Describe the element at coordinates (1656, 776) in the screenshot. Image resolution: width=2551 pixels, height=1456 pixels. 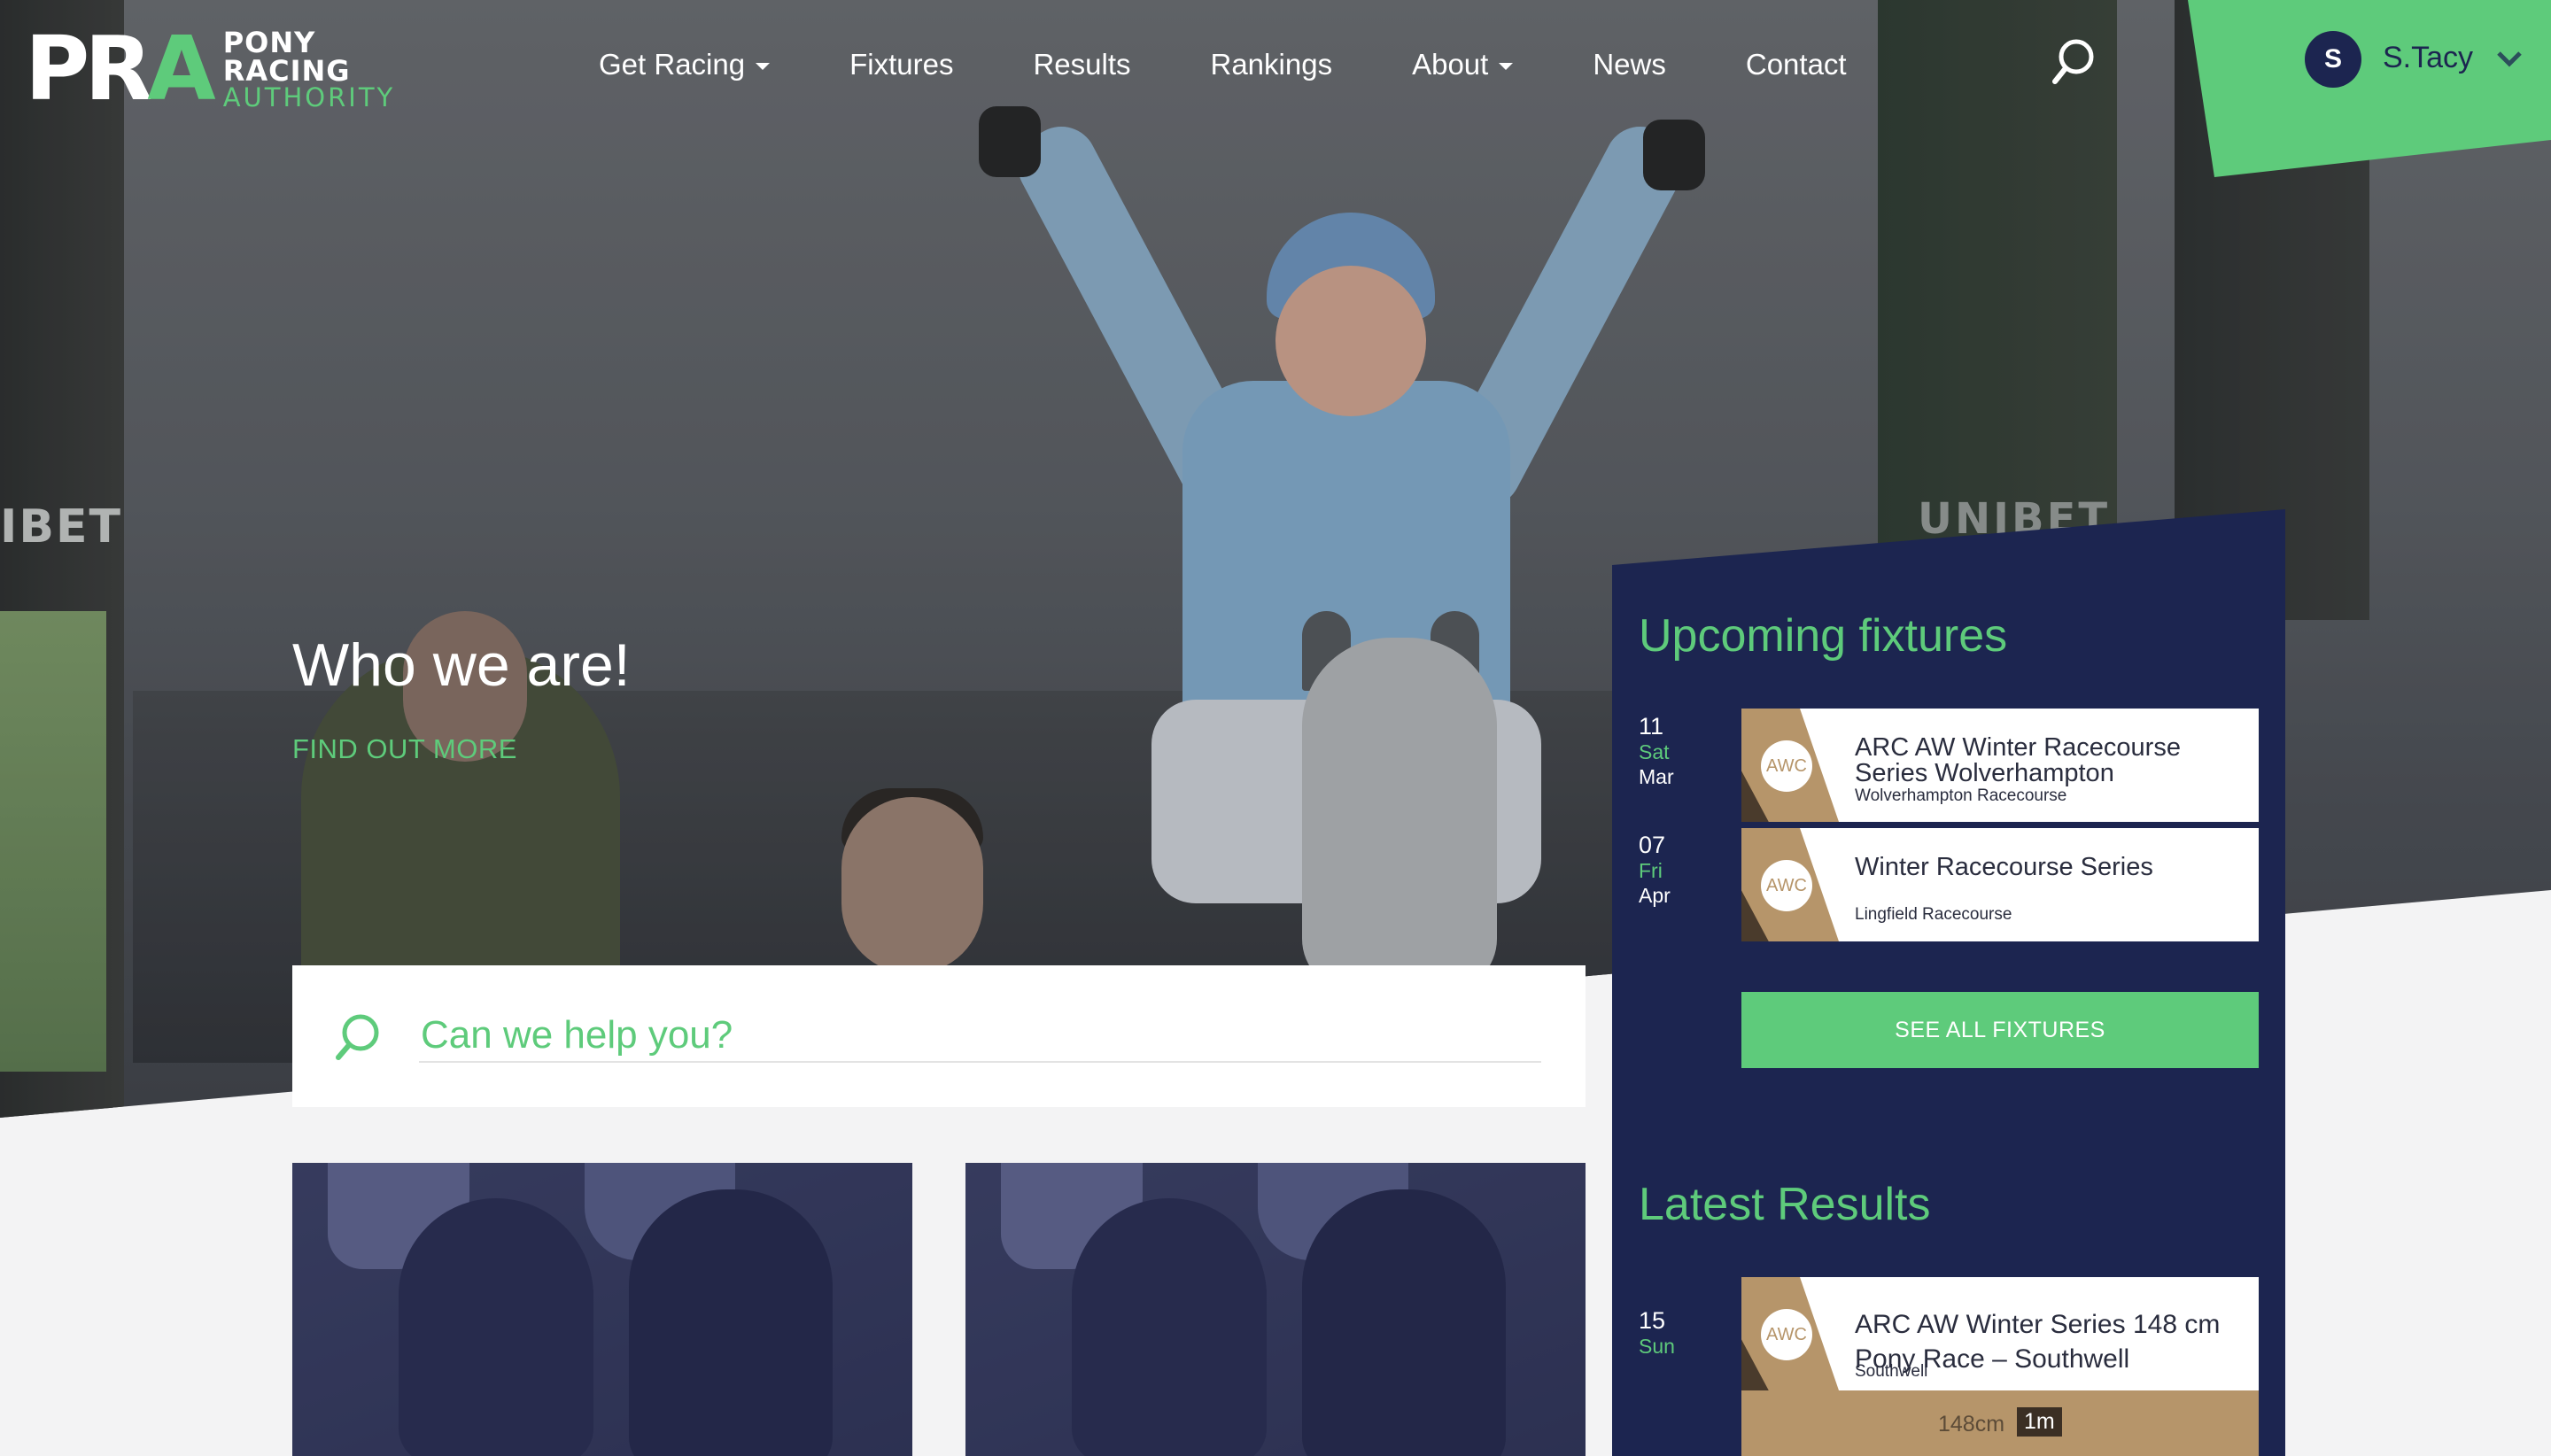
I see `fixture-month: Mar` at that location.